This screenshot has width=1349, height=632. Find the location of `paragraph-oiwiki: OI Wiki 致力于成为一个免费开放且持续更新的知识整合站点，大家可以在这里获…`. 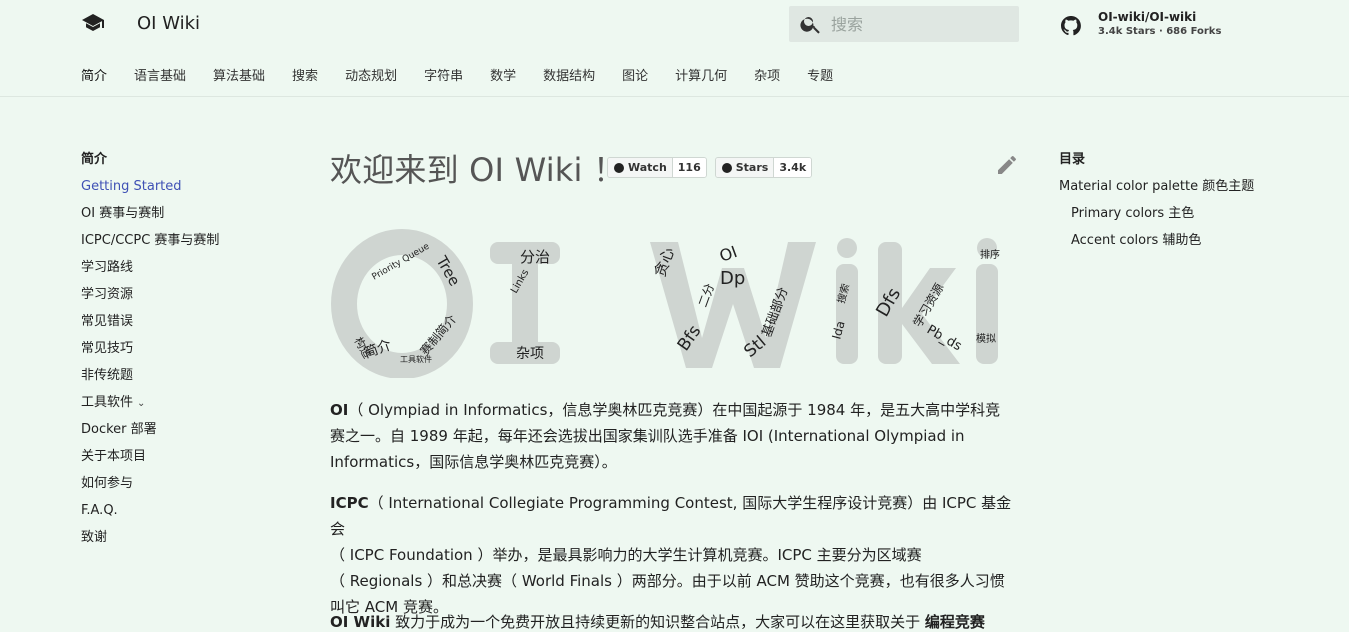

paragraph-oiwiki: OI Wiki 致力于成为一个免费开放且持续更新的知识整合站点，大家可以在这里获… is located at coordinates (675, 620).